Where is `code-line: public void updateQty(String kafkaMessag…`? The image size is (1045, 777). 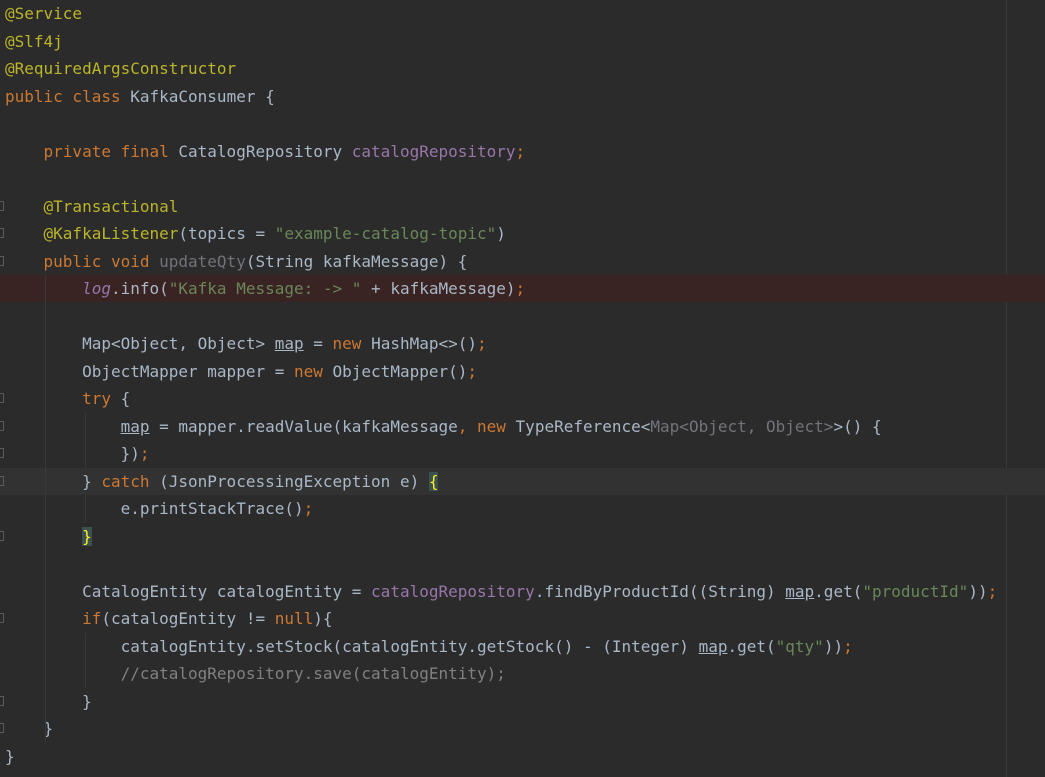 code-line: public void updateQty(String kafkaMessag… is located at coordinates (522, 261).